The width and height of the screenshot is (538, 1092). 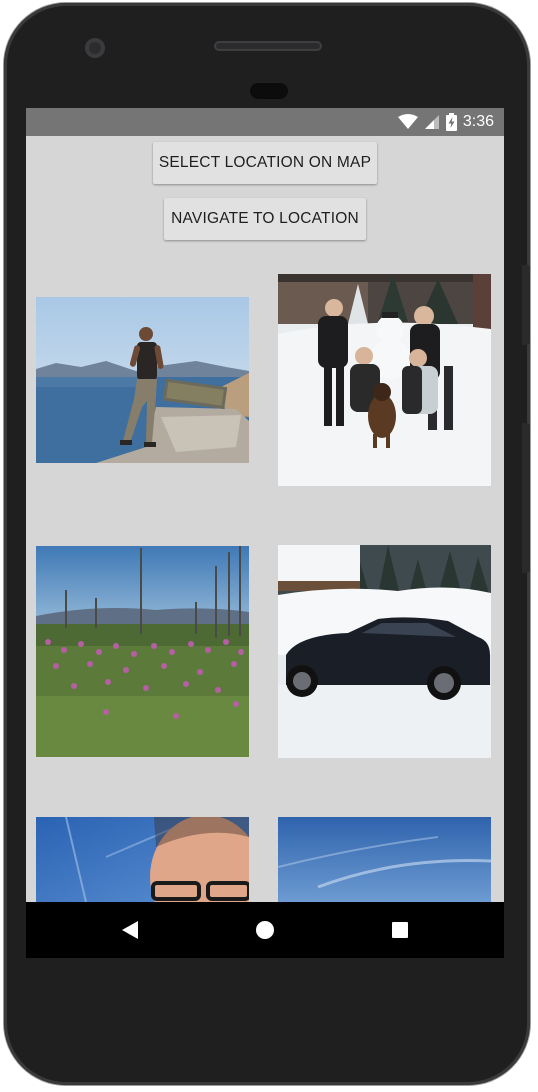 I want to click on battery-charging-icon, so click(x=451, y=122).